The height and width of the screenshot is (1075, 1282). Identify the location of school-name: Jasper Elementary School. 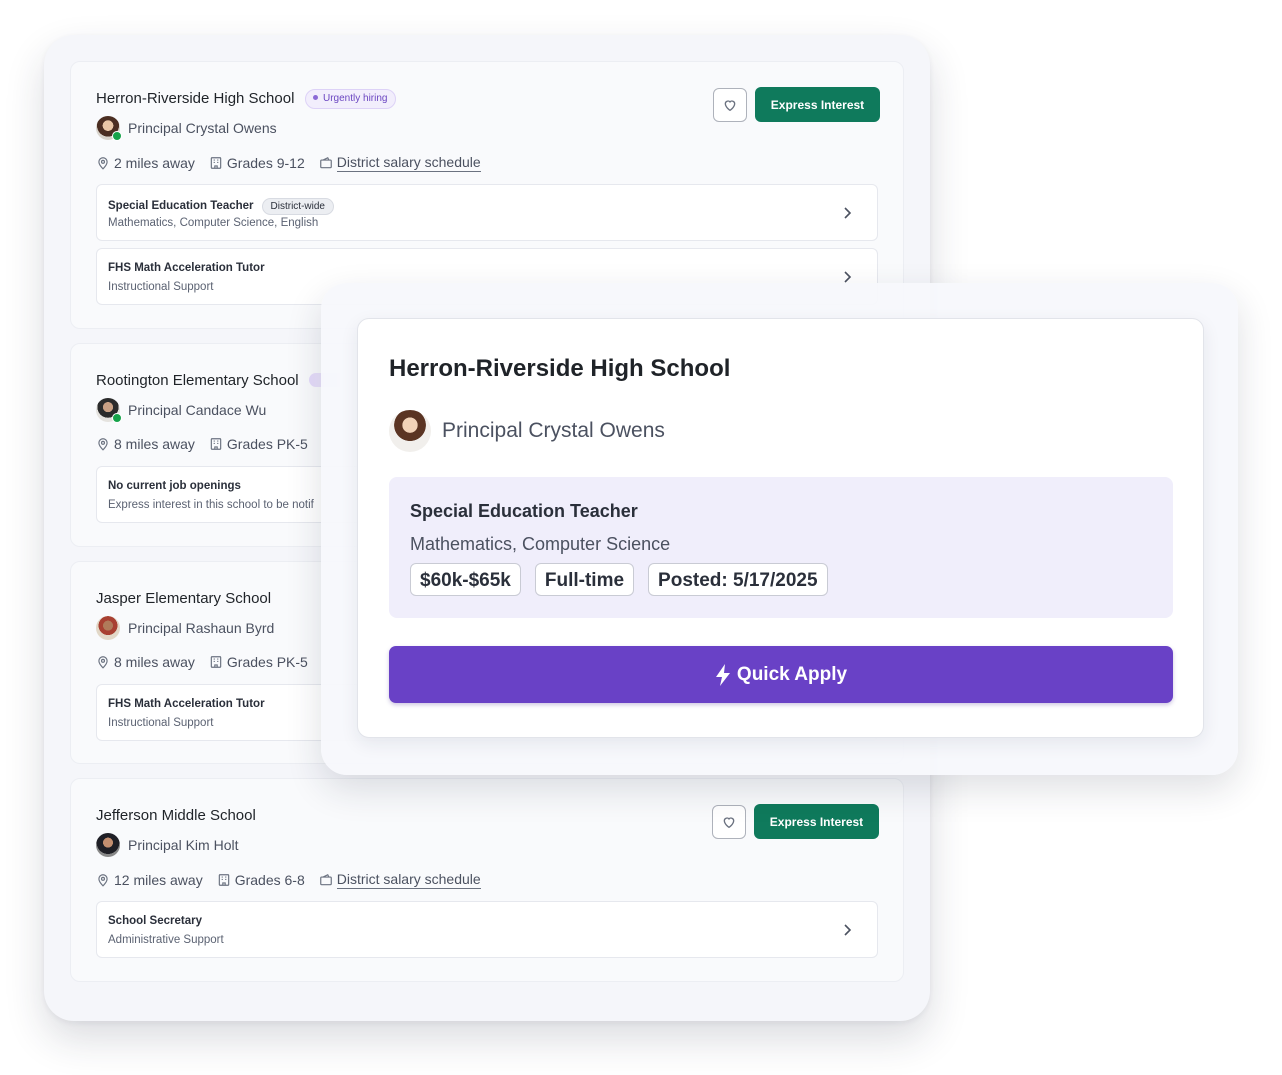
(183, 598).